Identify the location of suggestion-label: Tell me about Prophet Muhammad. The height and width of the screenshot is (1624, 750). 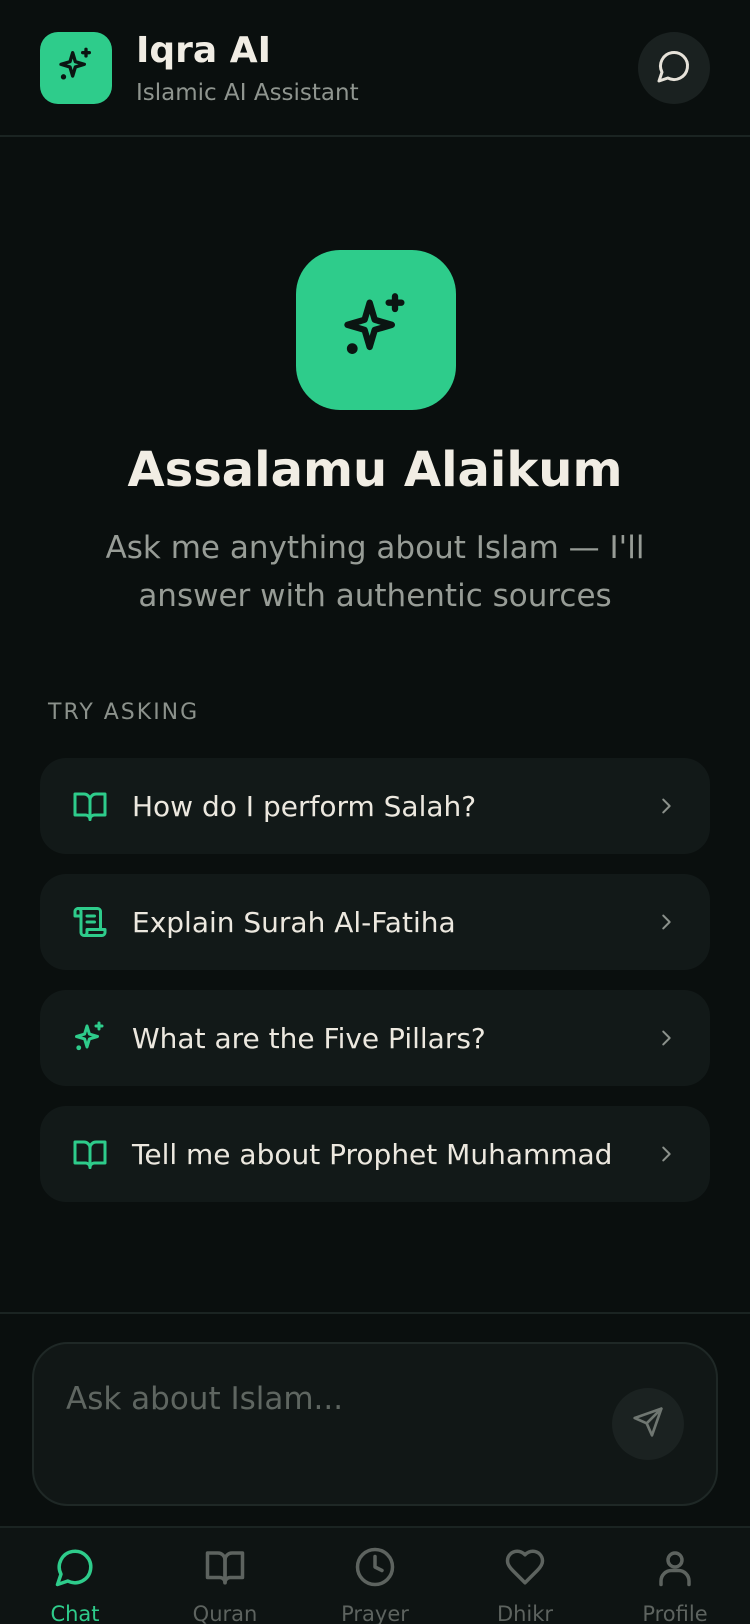
(372, 1154).